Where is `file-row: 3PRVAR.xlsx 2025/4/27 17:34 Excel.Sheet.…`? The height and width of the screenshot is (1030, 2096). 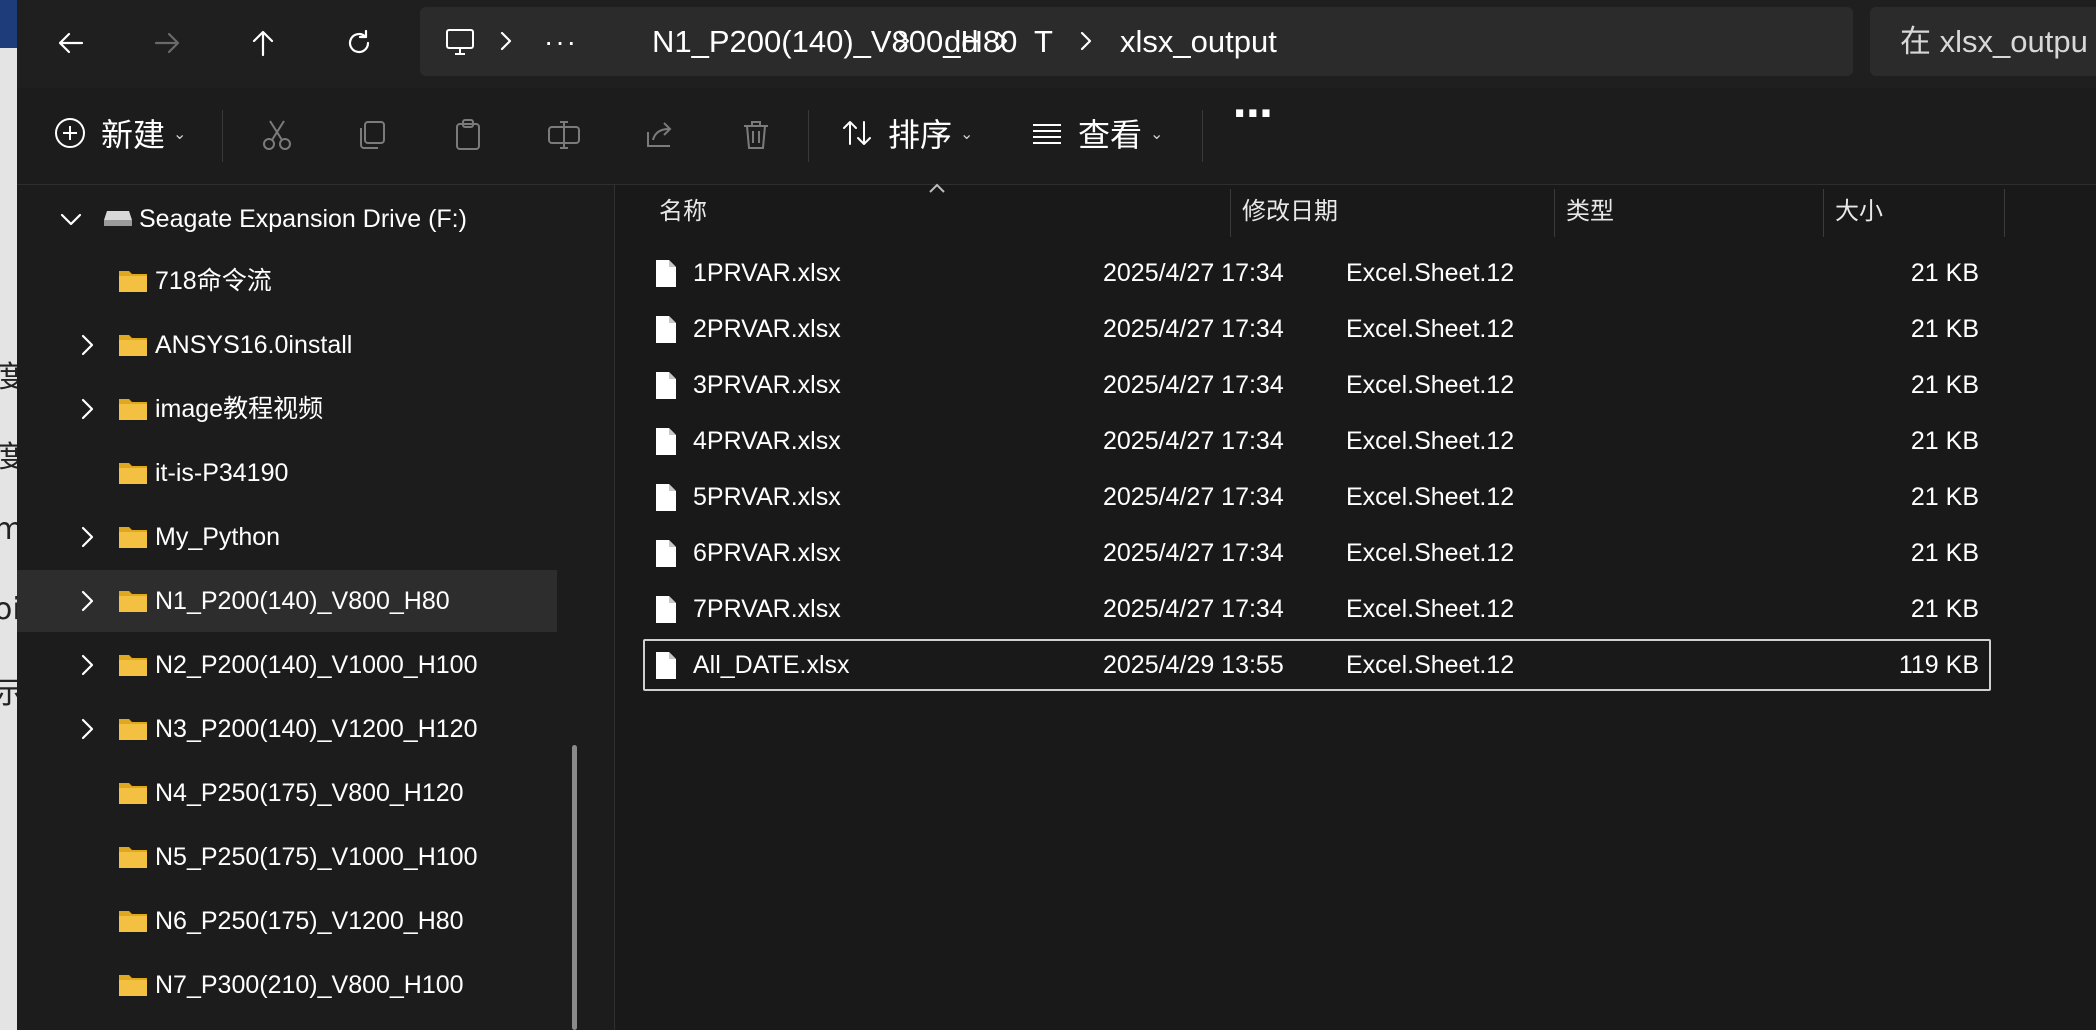
file-row: 3PRVAR.xlsx 2025/4/27 17:34 Excel.Sheet.… is located at coordinates (1317, 385).